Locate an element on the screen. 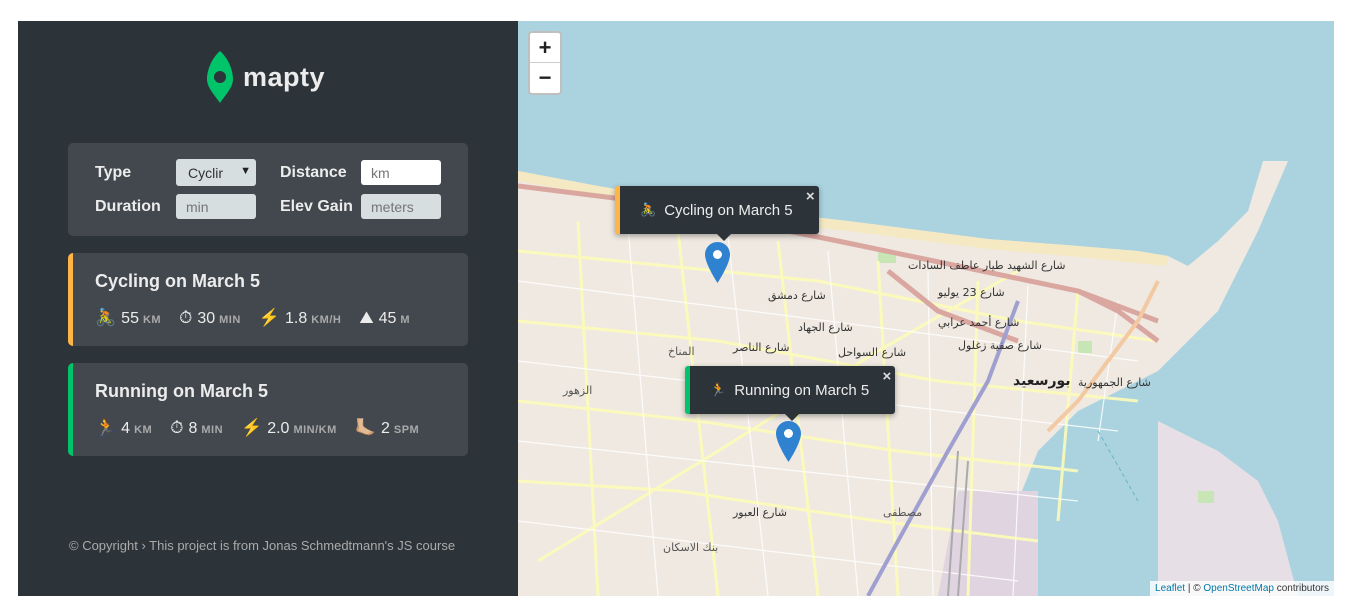 This screenshot has width=1351, height=613. cadence-value: 2 is located at coordinates (385, 428).